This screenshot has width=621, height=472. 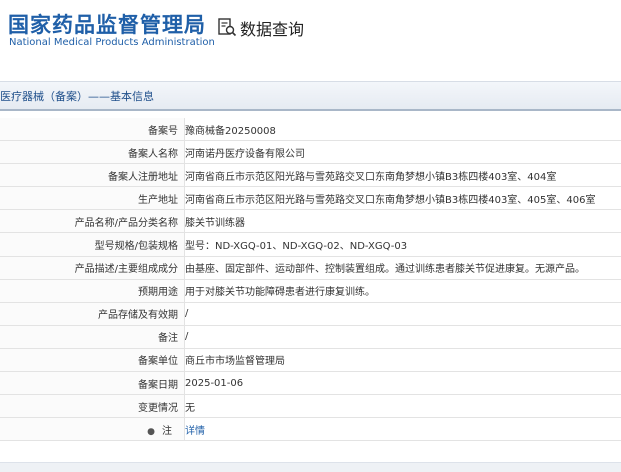 I want to click on row-label: 产品存储及有效期, so click(x=141, y=315).